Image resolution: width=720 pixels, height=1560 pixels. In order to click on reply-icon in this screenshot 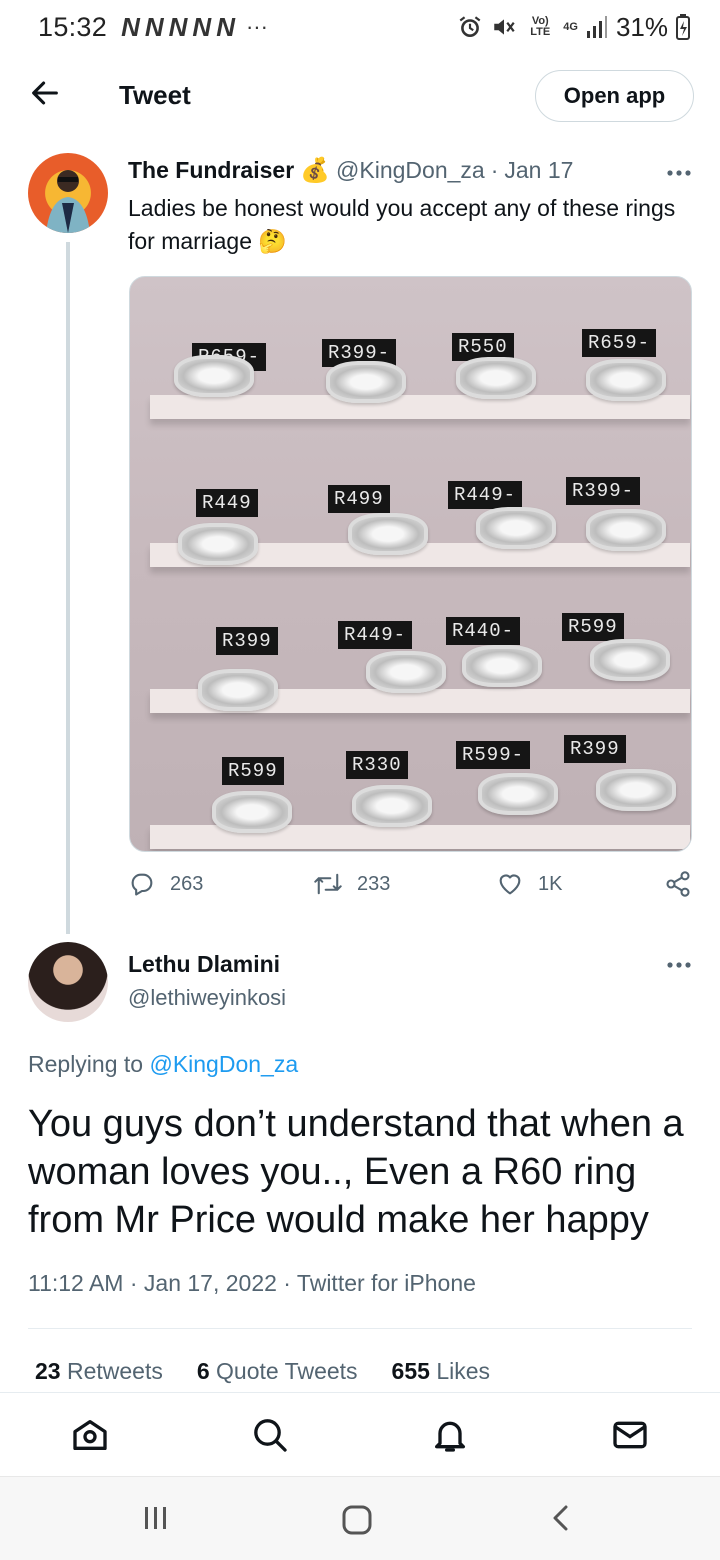, I will do `click(142, 884)`.